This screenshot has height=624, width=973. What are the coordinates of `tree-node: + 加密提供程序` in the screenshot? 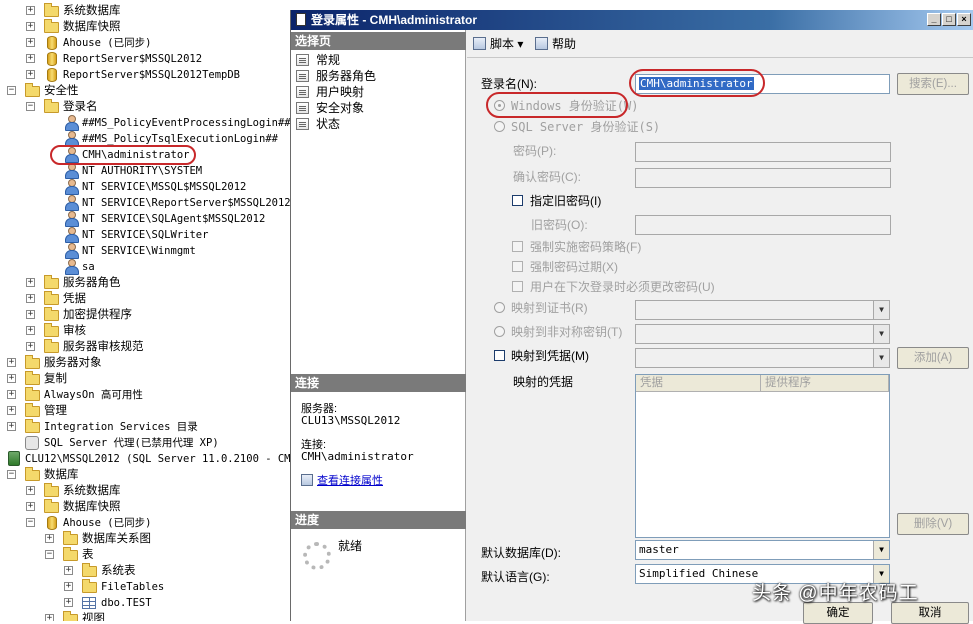 It's located at (145, 315).